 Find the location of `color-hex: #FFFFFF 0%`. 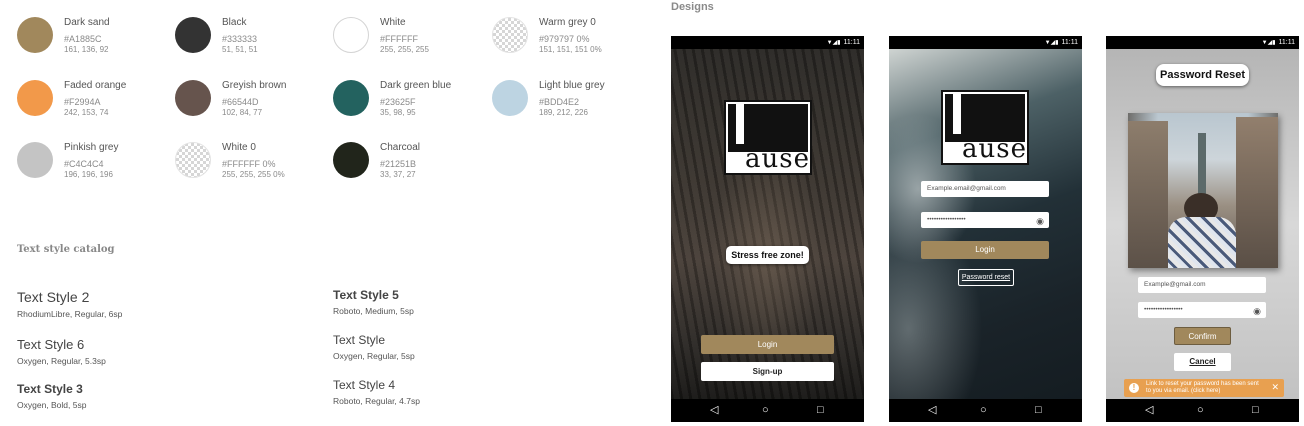

color-hex: #FFFFFF 0% is located at coordinates (249, 164).